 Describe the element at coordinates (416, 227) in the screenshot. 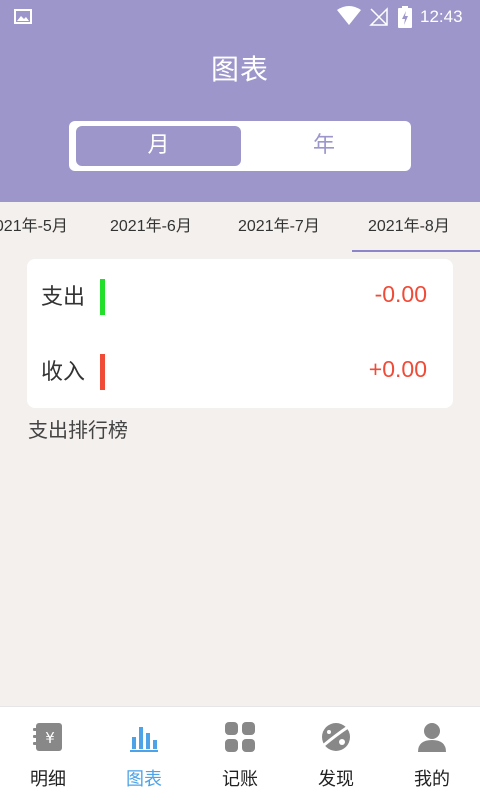

I see `tab-2021-08: 2021年-8月` at that location.